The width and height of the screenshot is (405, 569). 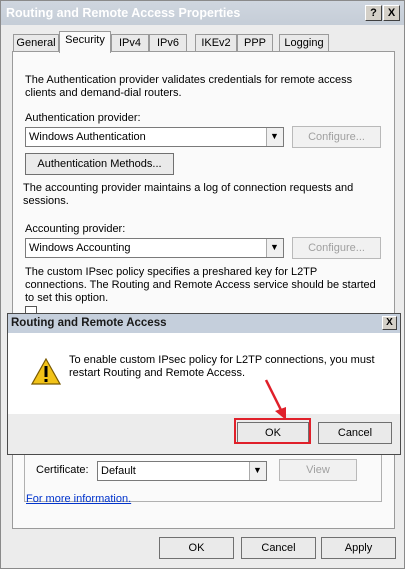 What do you see at coordinates (75, 229) in the screenshot?
I see `accounting-provider-label: Accounting provider:` at bounding box center [75, 229].